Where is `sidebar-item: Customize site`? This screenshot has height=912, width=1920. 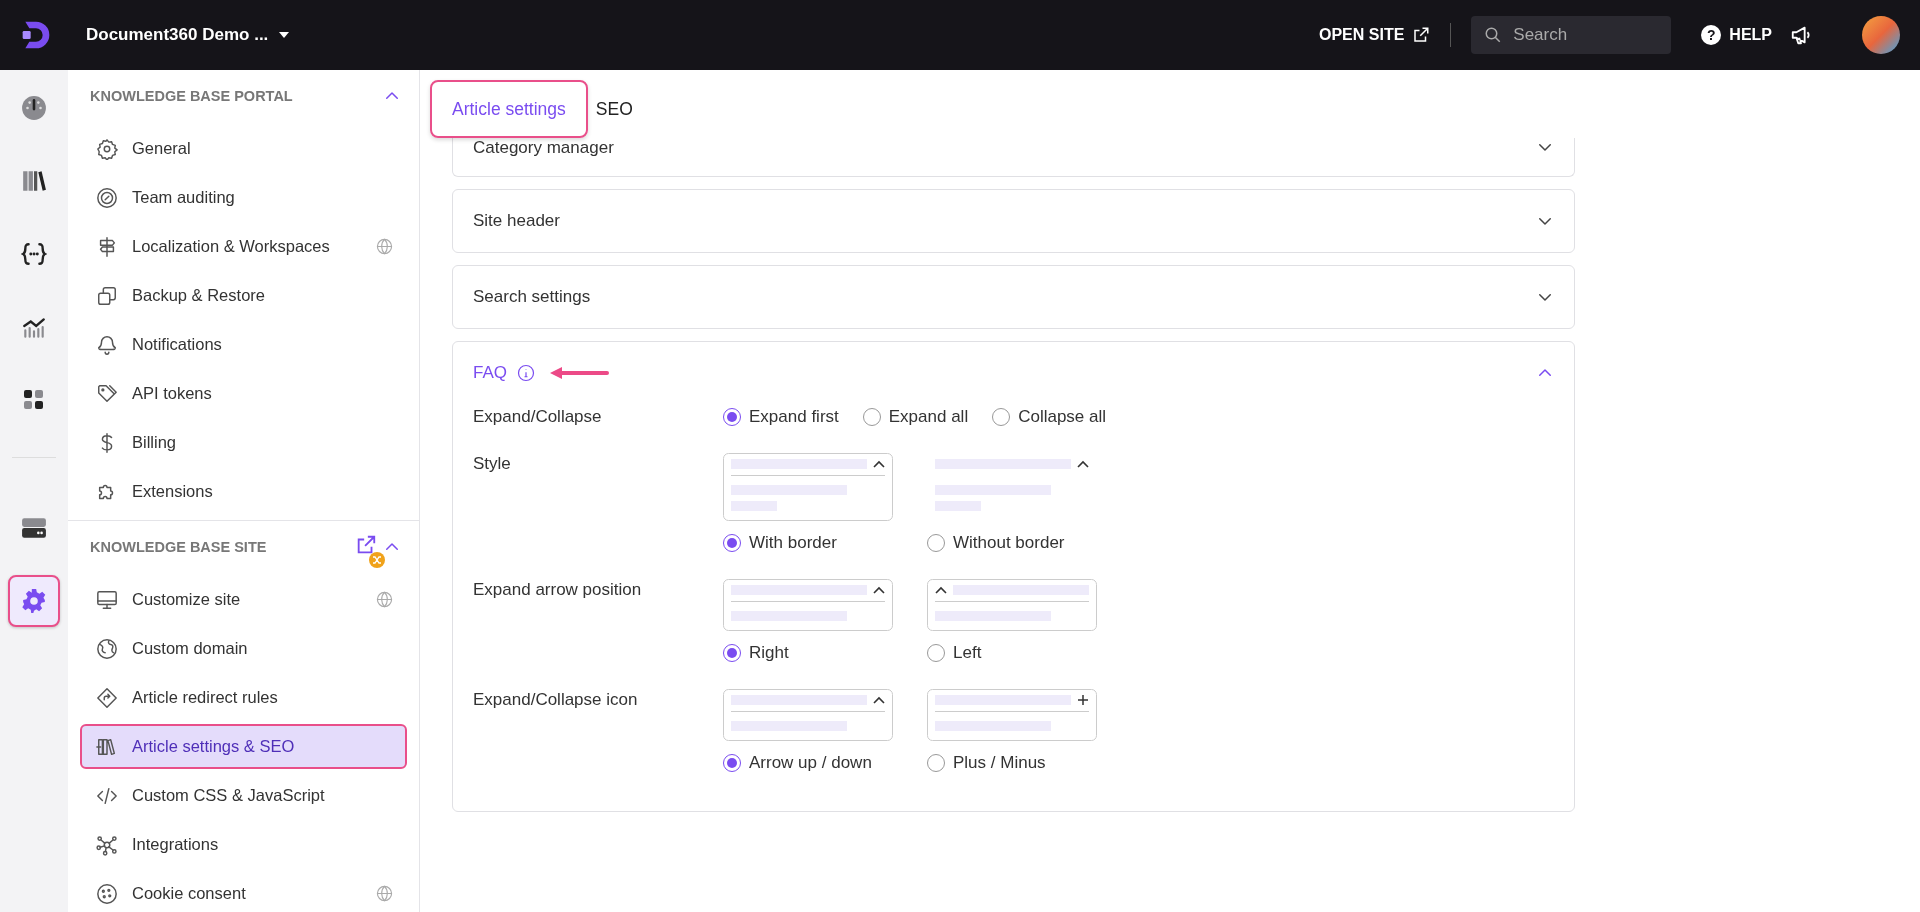
sidebar-item: Customize site is located at coordinates (243, 599).